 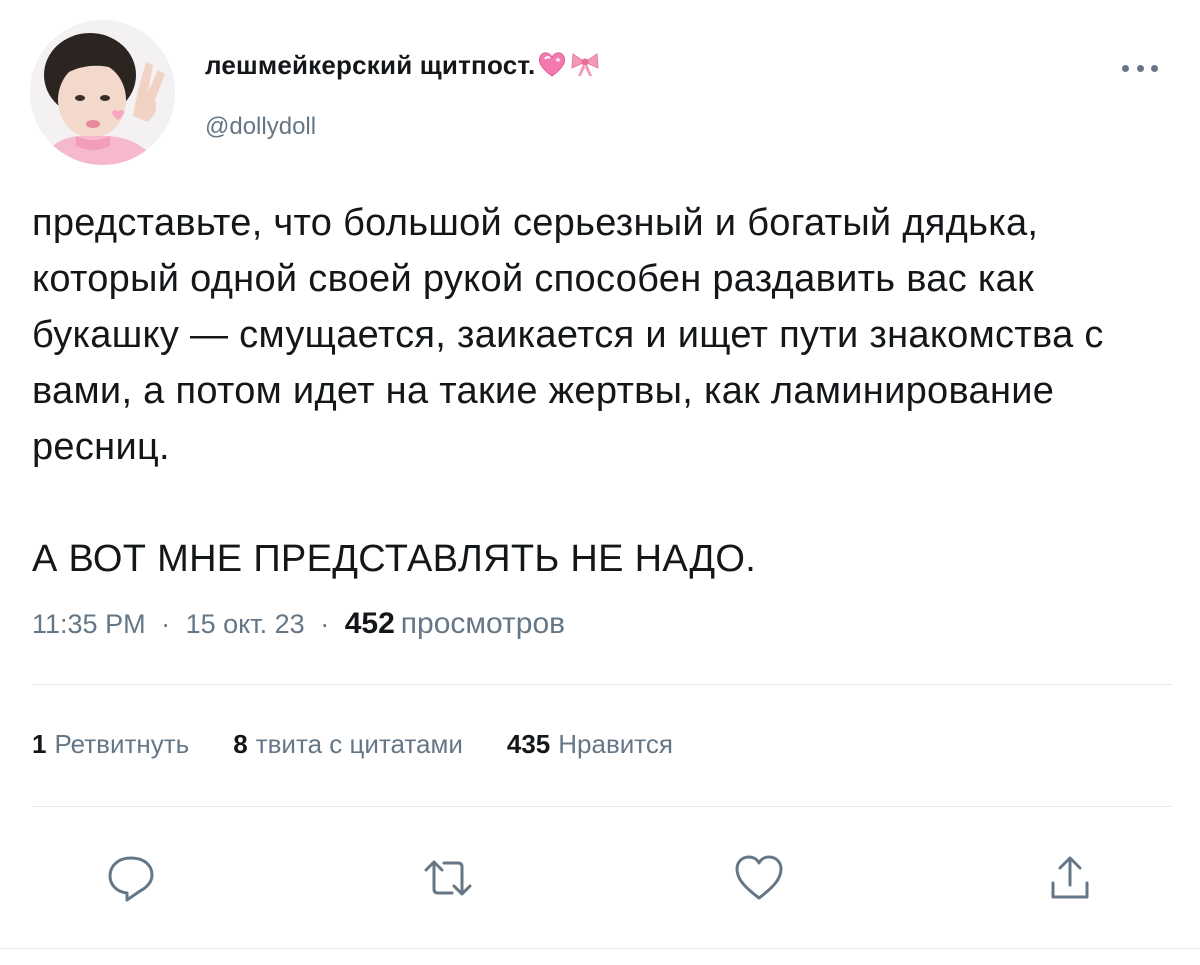 I want to click on stat-quote-tweets: 8 твита с цитатами, so click(x=348, y=744).